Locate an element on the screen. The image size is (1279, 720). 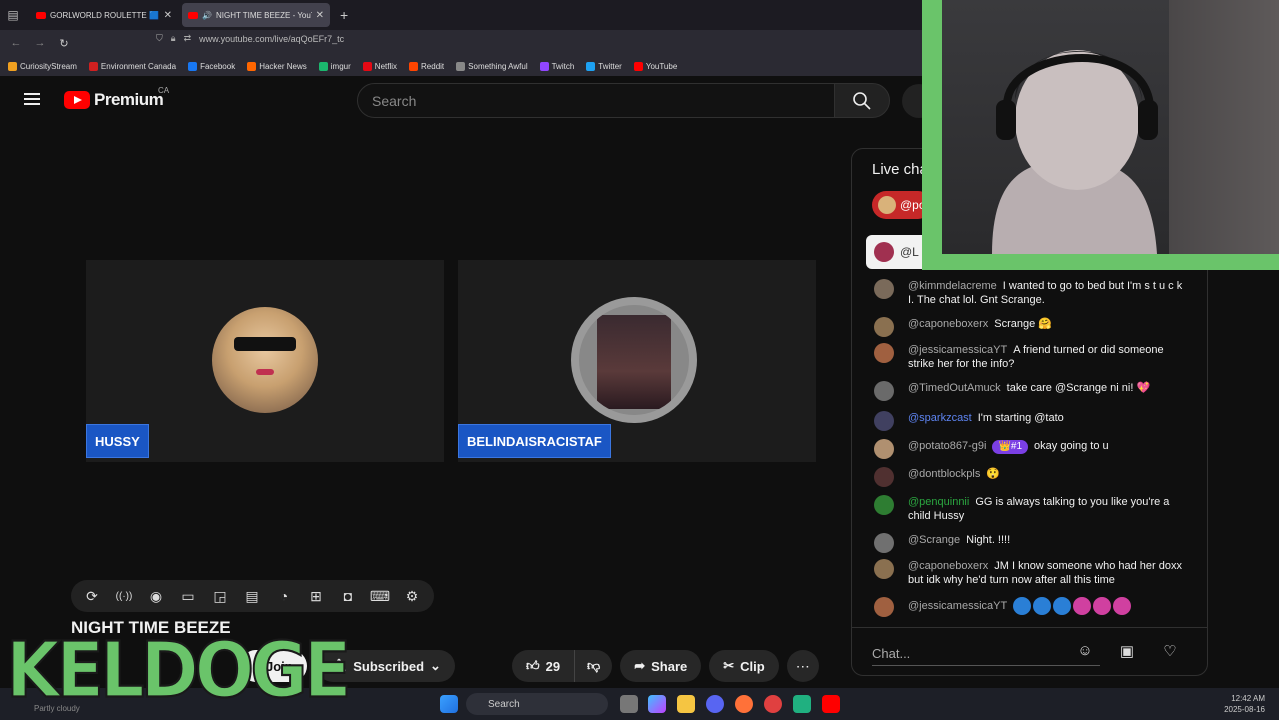
permissions-icon: ⇄ is located at coordinates (188, 38).